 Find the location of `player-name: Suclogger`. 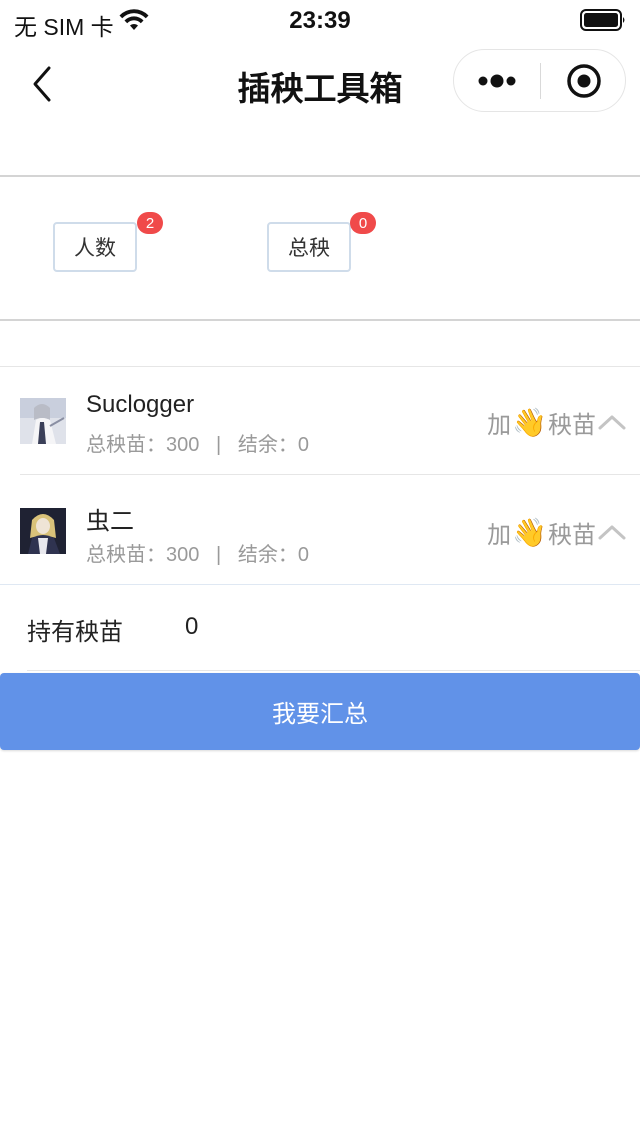

player-name: Suclogger is located at coordinates (140, 404).